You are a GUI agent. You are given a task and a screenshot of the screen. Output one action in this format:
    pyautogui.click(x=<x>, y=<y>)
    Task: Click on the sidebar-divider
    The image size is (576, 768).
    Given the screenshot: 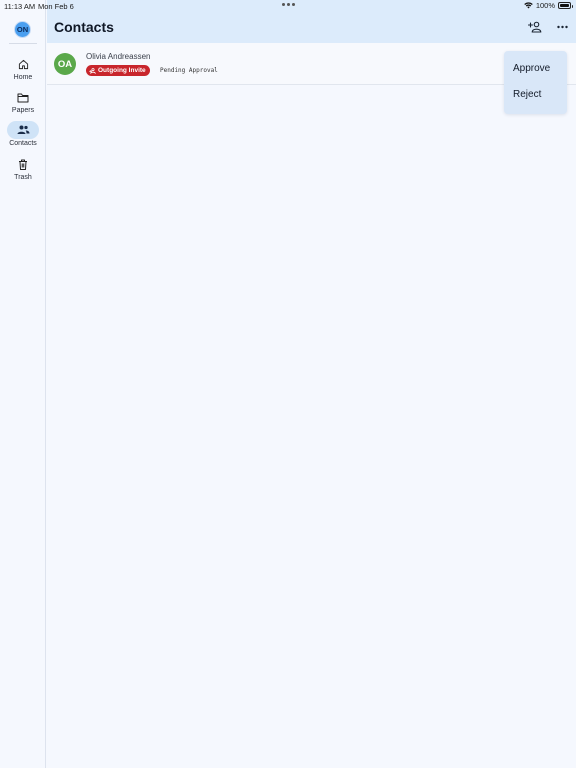 What is the action you would take?
    pyautogui.click(x=23, y=43)
    